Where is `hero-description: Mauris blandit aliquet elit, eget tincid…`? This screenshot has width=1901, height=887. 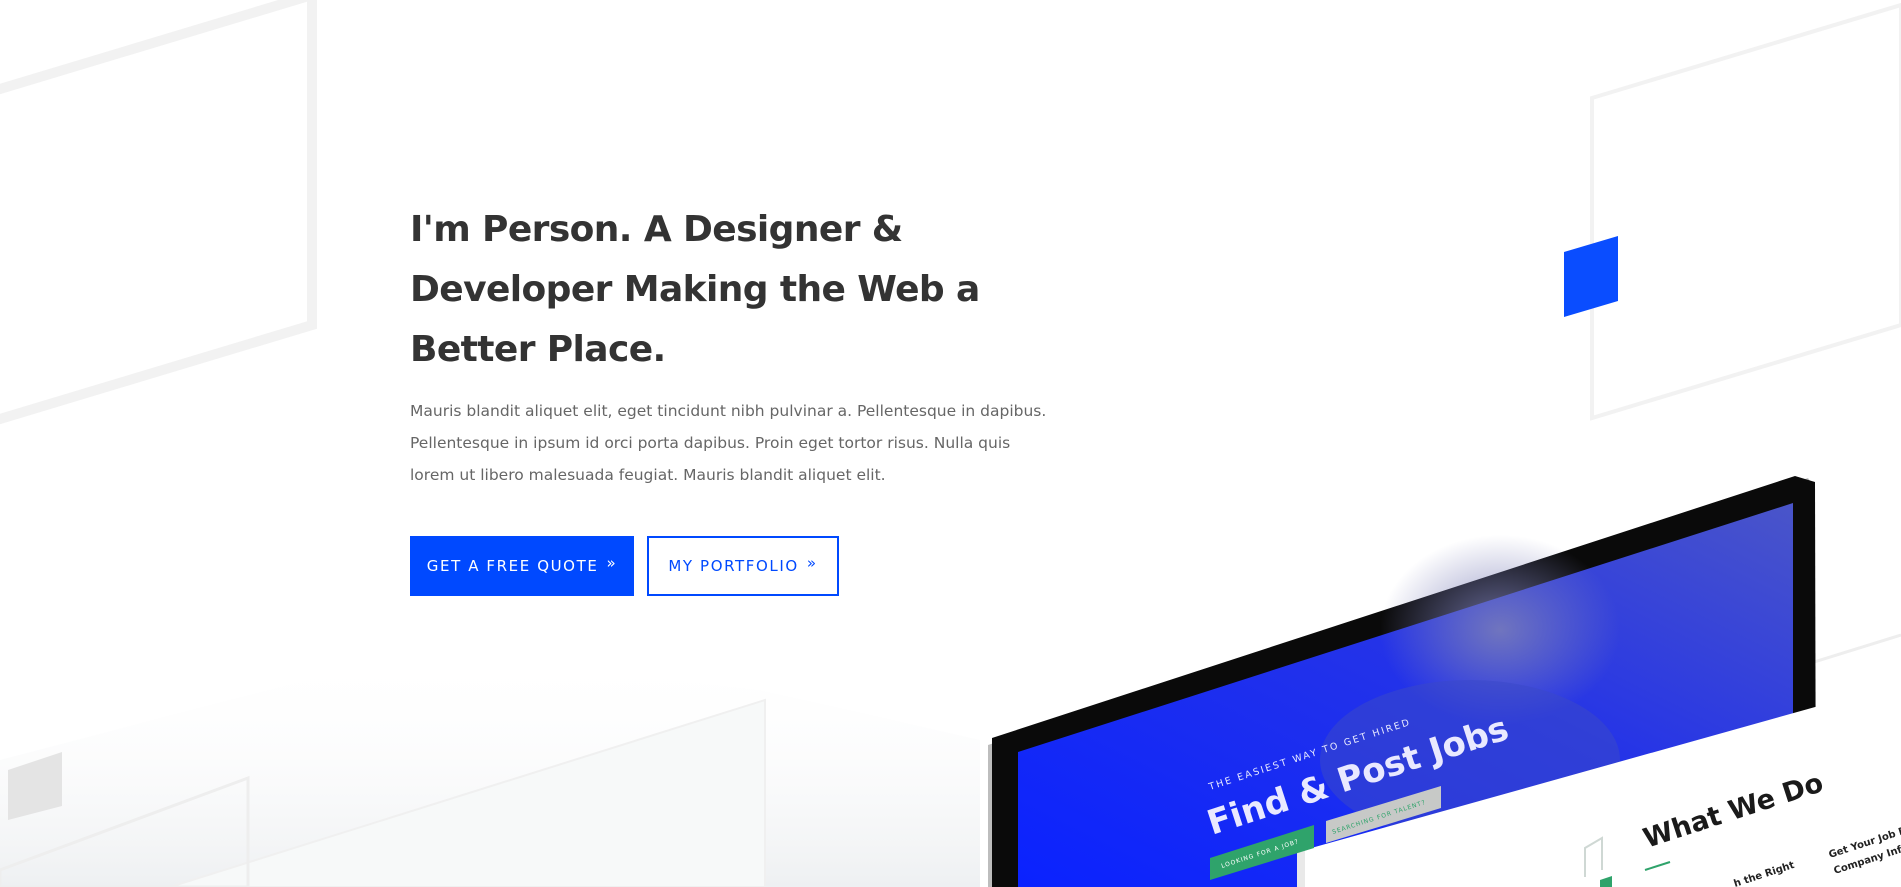 hero-description: Mauris blandit aliquet elit, eget tincid… is located at coordinates (728, 443).